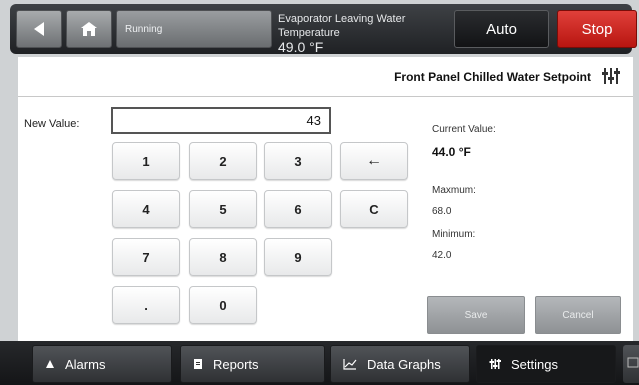 The image size is (639, 385). What do you see at coordinates (146, 305) in the screenshot?
I see `key-decimal: .` at bounding box center [146, 305].